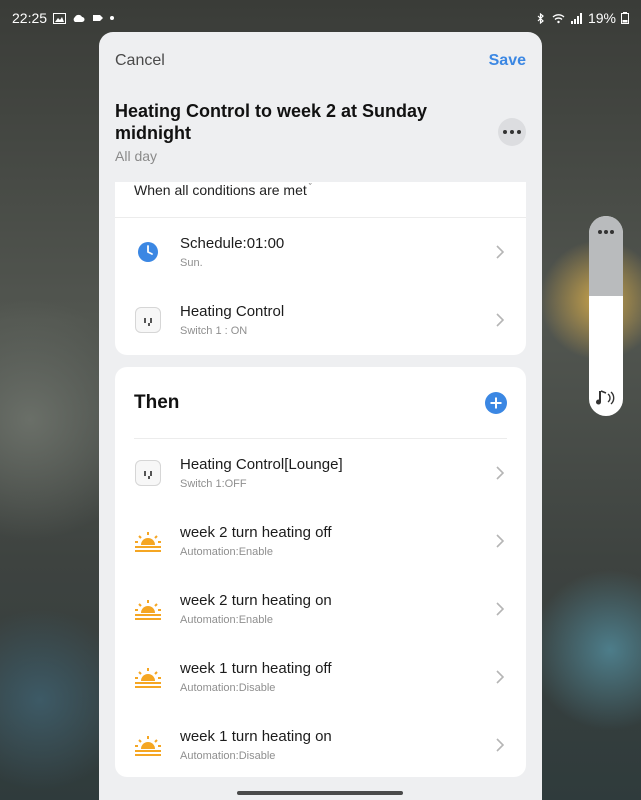  I want to click on status-time: 22:25, so click(30, 18).